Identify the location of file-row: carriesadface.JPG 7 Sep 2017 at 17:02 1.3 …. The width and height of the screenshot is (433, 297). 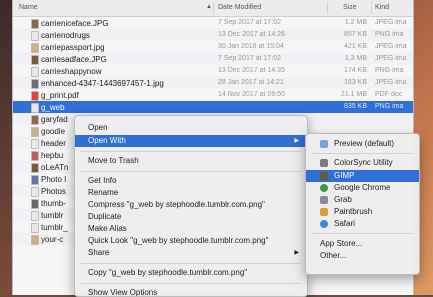
(213, 59).